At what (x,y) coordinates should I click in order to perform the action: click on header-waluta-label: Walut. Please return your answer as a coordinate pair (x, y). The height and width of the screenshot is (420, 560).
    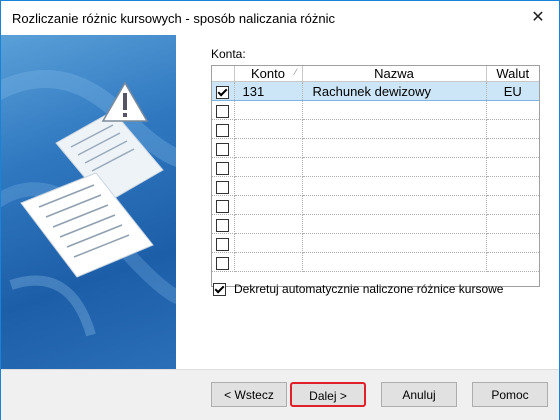
    Looking at the image, I should click on (513, 73).